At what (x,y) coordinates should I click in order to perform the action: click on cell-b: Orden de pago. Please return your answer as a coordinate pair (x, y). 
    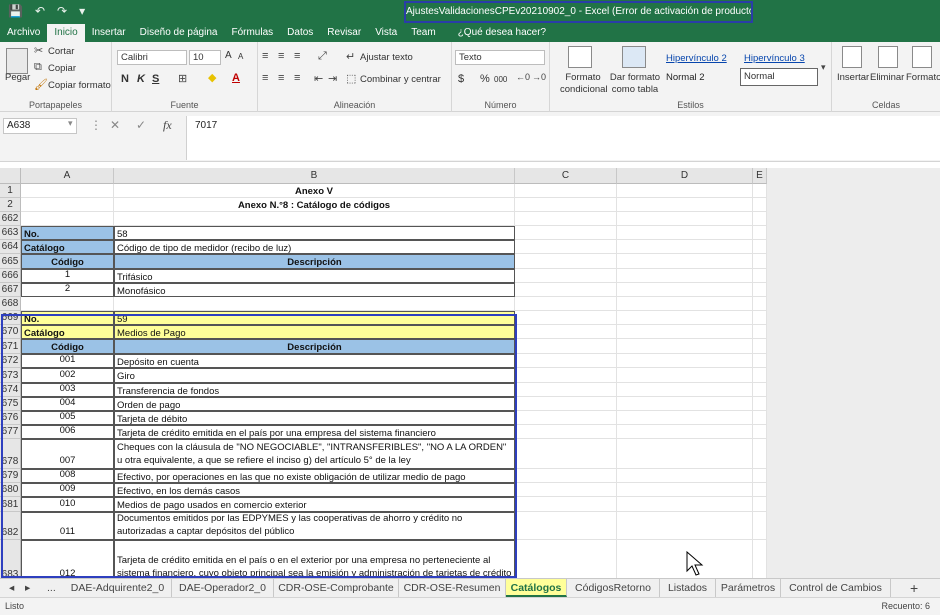
    Looking at the image, I should click on (314, 404).